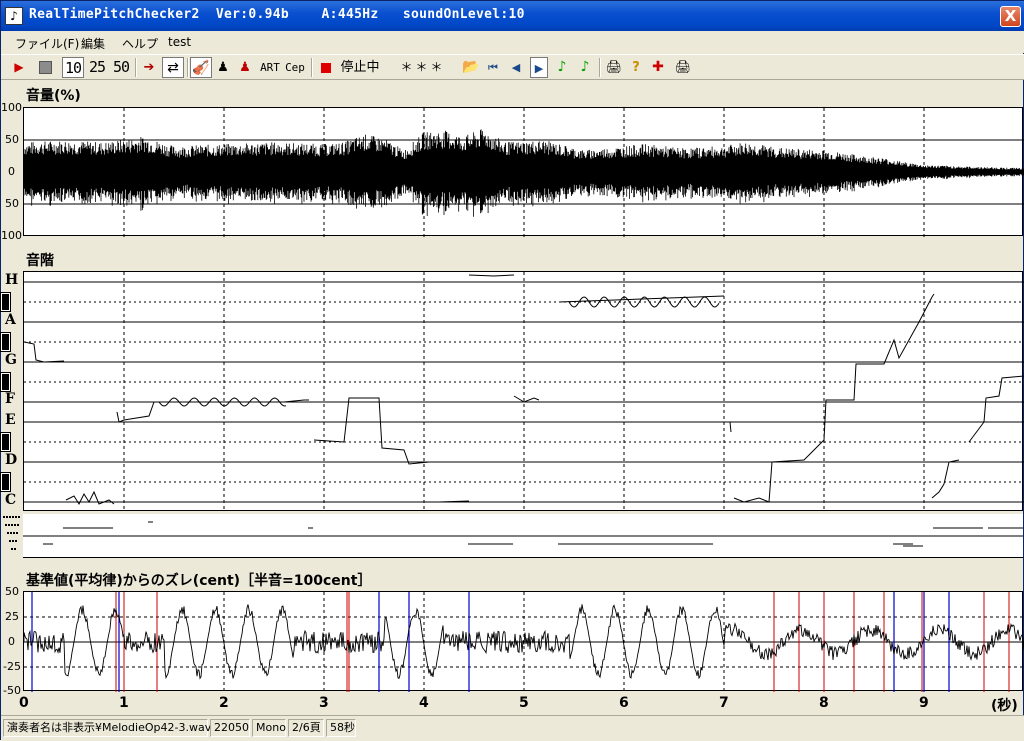  What do you see at coordinates (11, 360) in the screenshot?
I see `note-label-g: G` at bounding box center [11, 360].